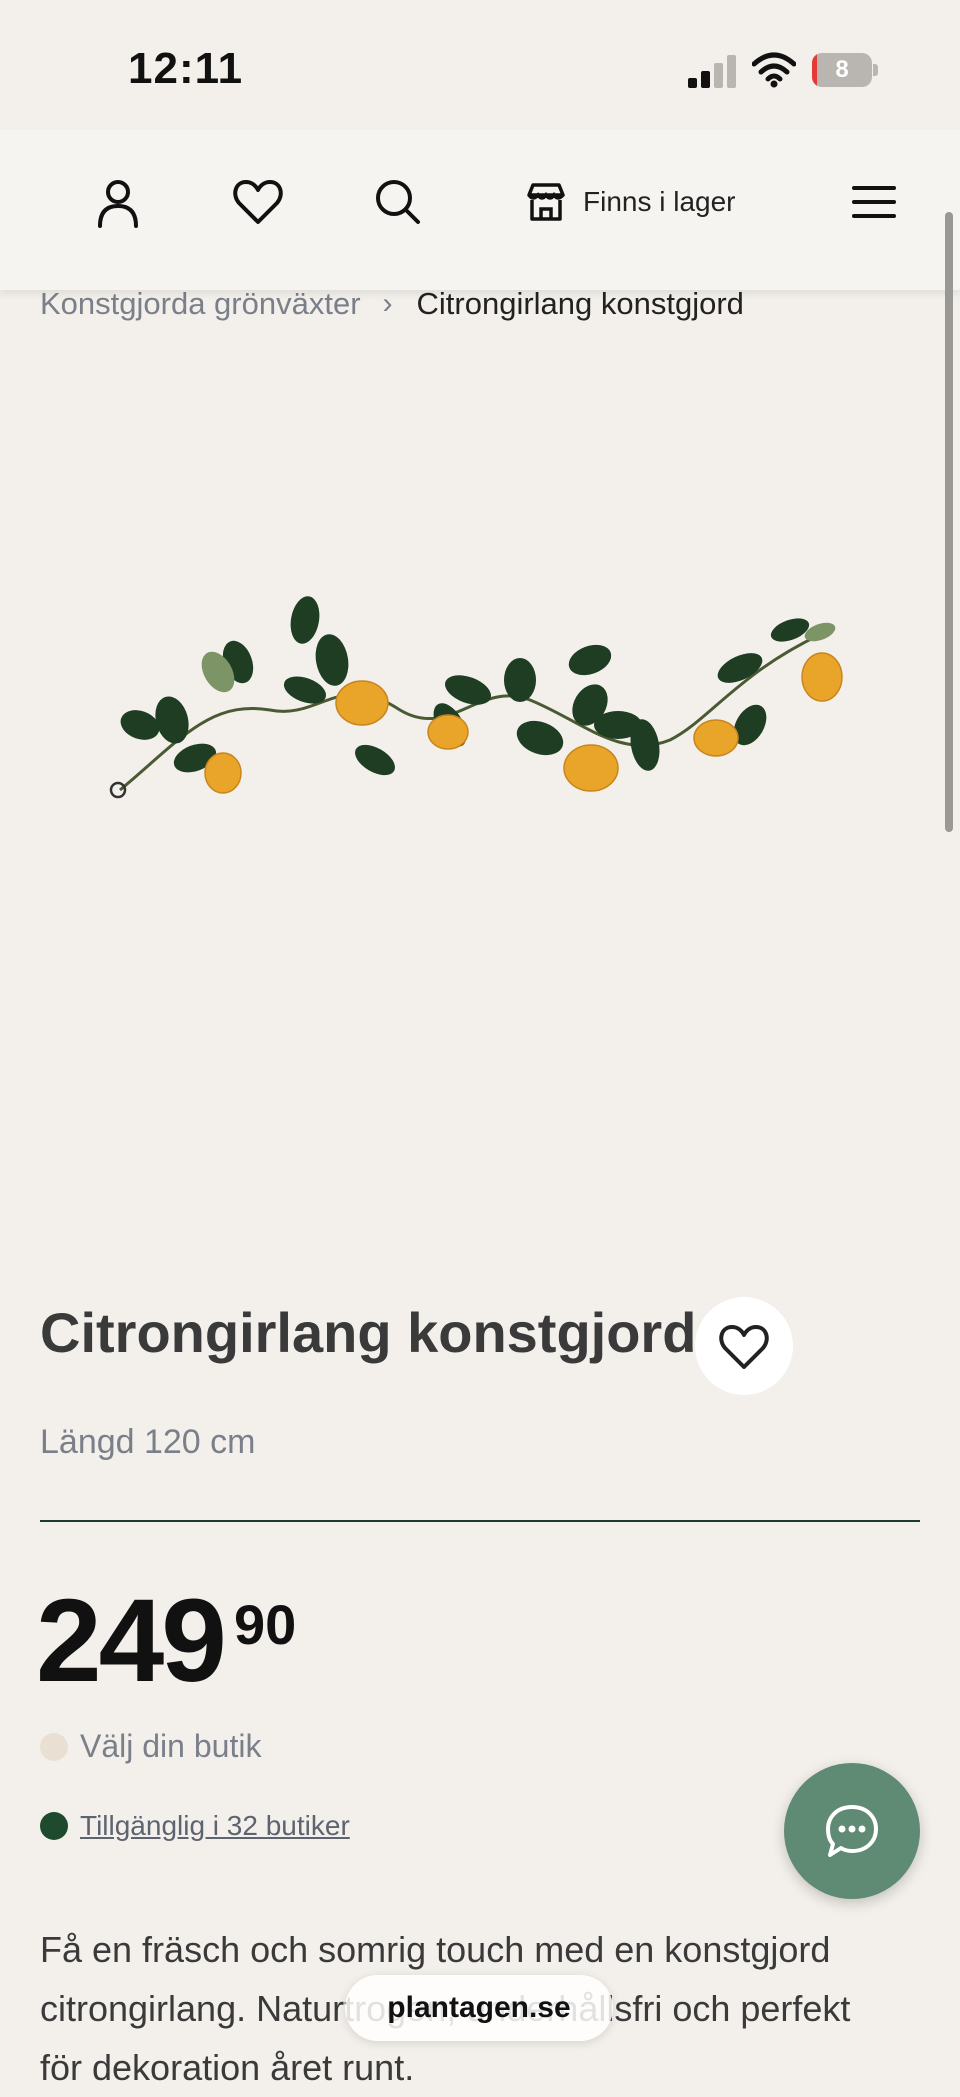 This screenshot has height=2097, width=960. I want to click on chat-button, so click(852, 1831).